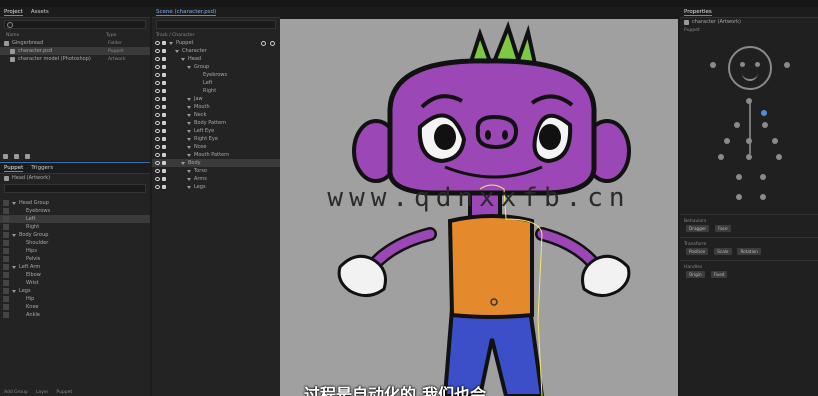 The width and height of the screenshot is (818, 396). What do you see at coordinates (216, 179) in the screenshot?
I see `layer-row: Arms` at bounding box center [216, 179].